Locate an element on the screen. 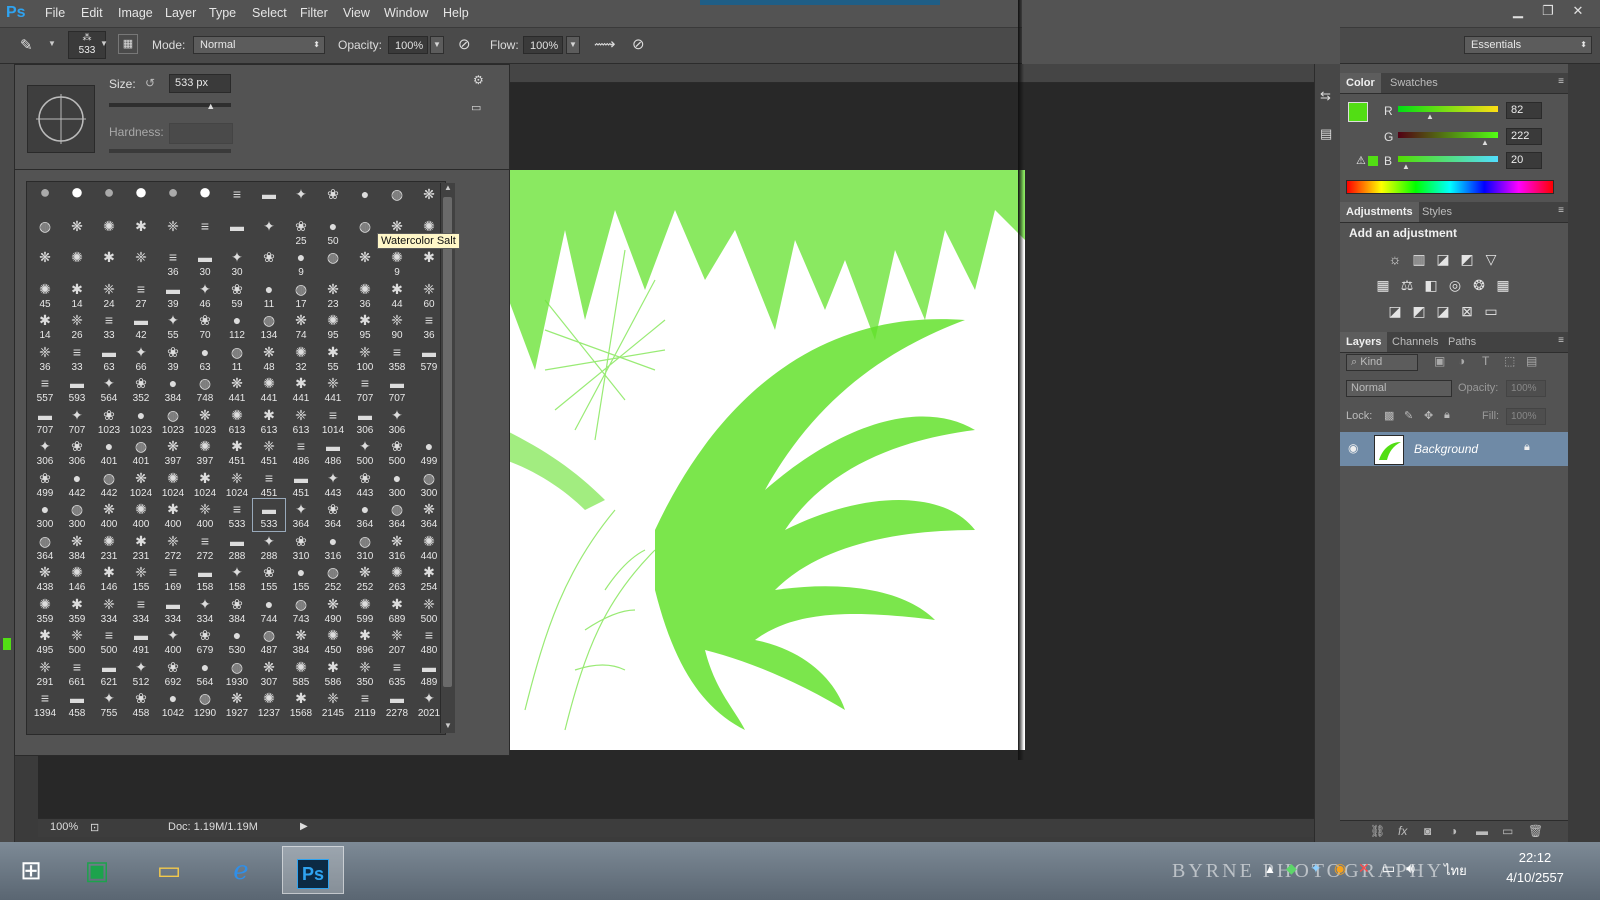 The width and height of the screenshot is (1600, 900). layer-opacity-input: 100% is located at coordinates (1526, 388).